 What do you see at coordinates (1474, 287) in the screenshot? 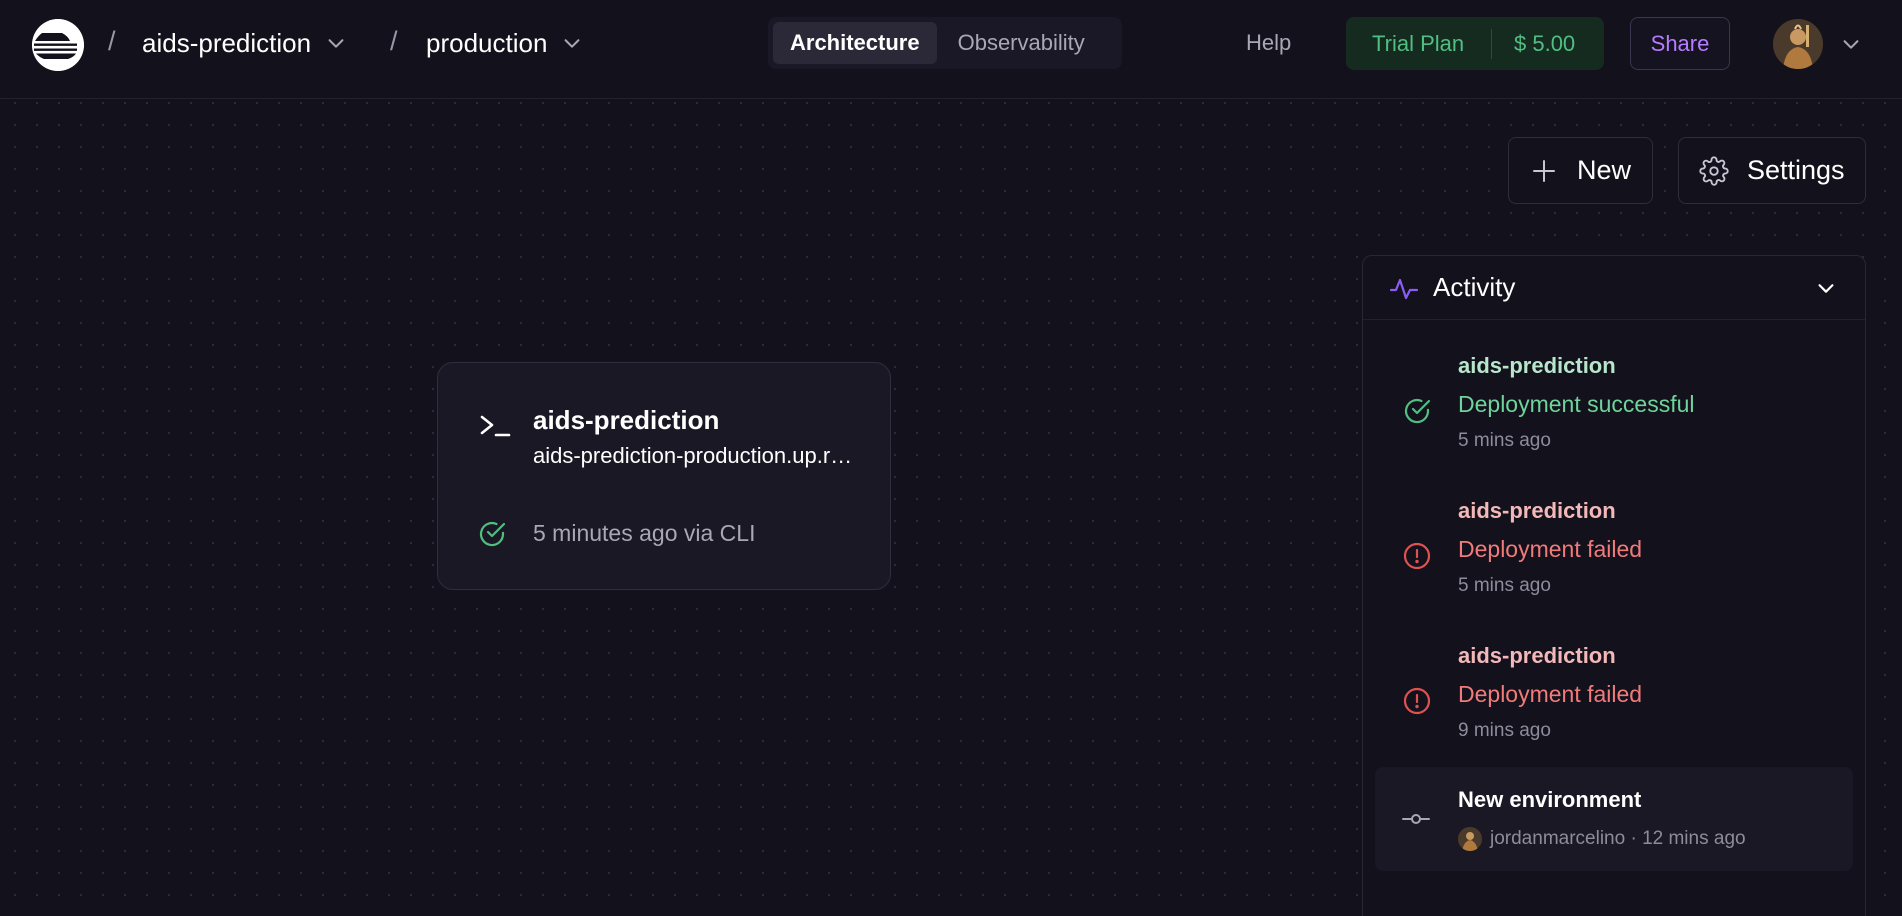
I see `activity-title: Activity` at bounding box center [1474, 287].